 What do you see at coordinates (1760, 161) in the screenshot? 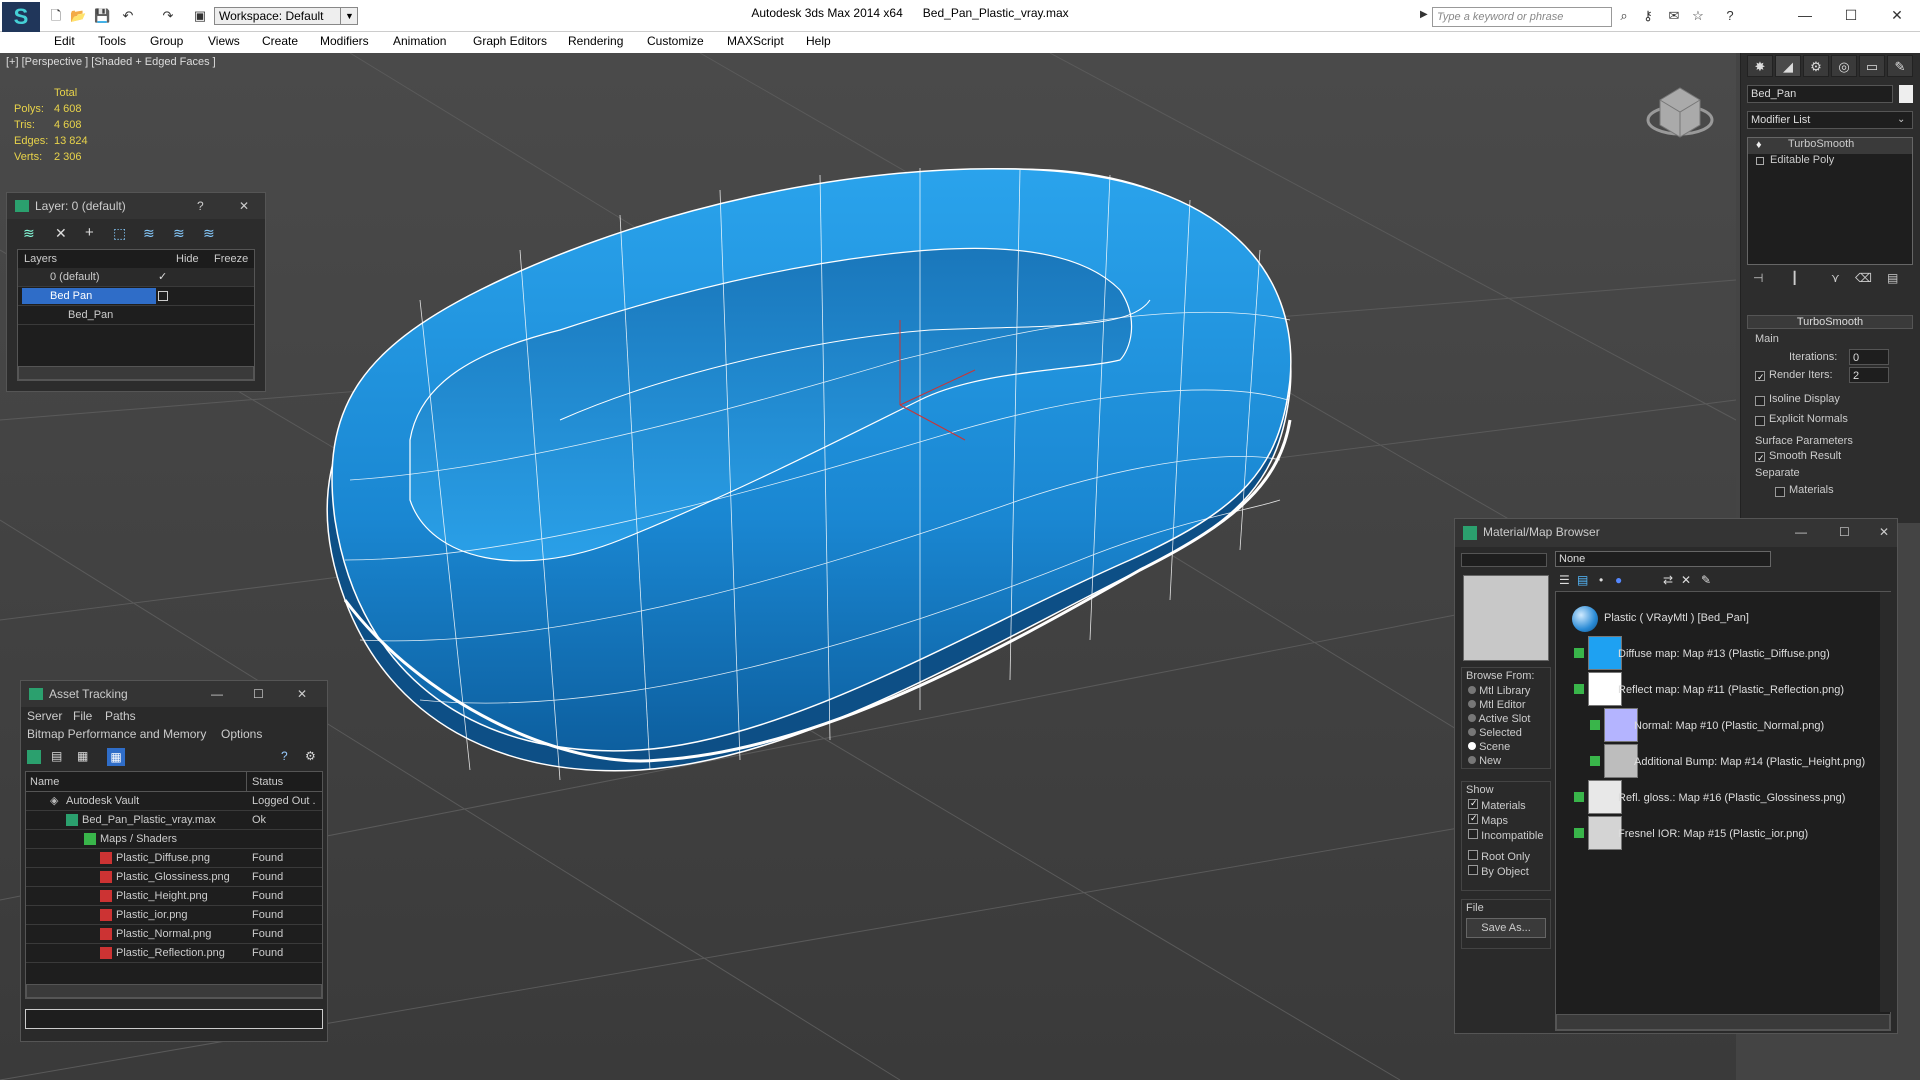
I see `expand-icon` at bounding box center [1760, 161].